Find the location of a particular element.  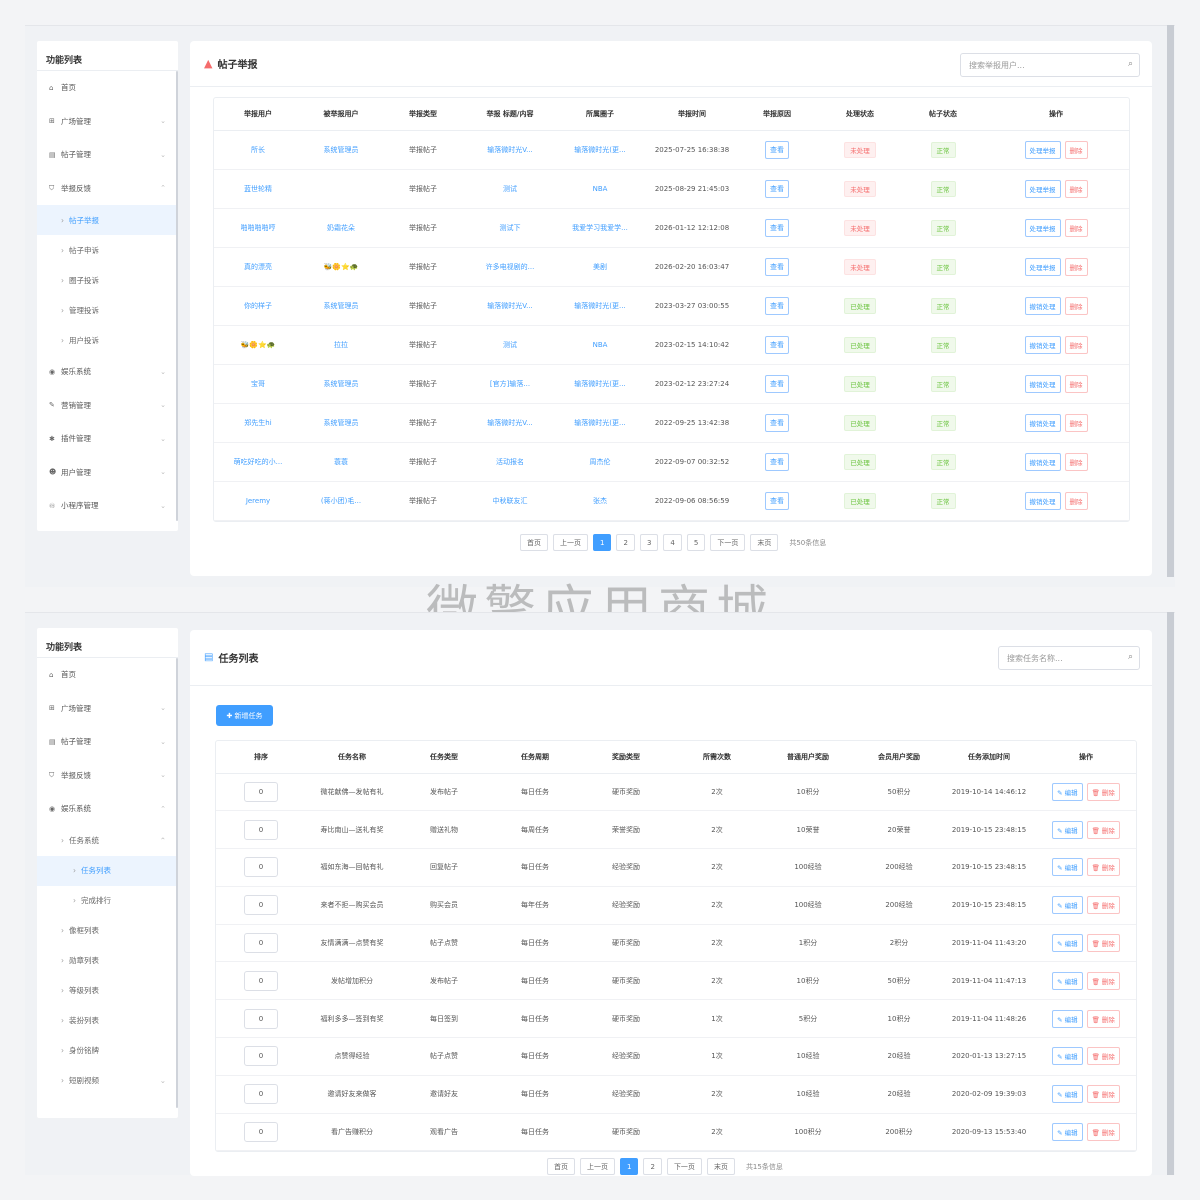

sidebar-item: ⛉ 举报反馈 ⌃ is located at coordinates (107, 189).